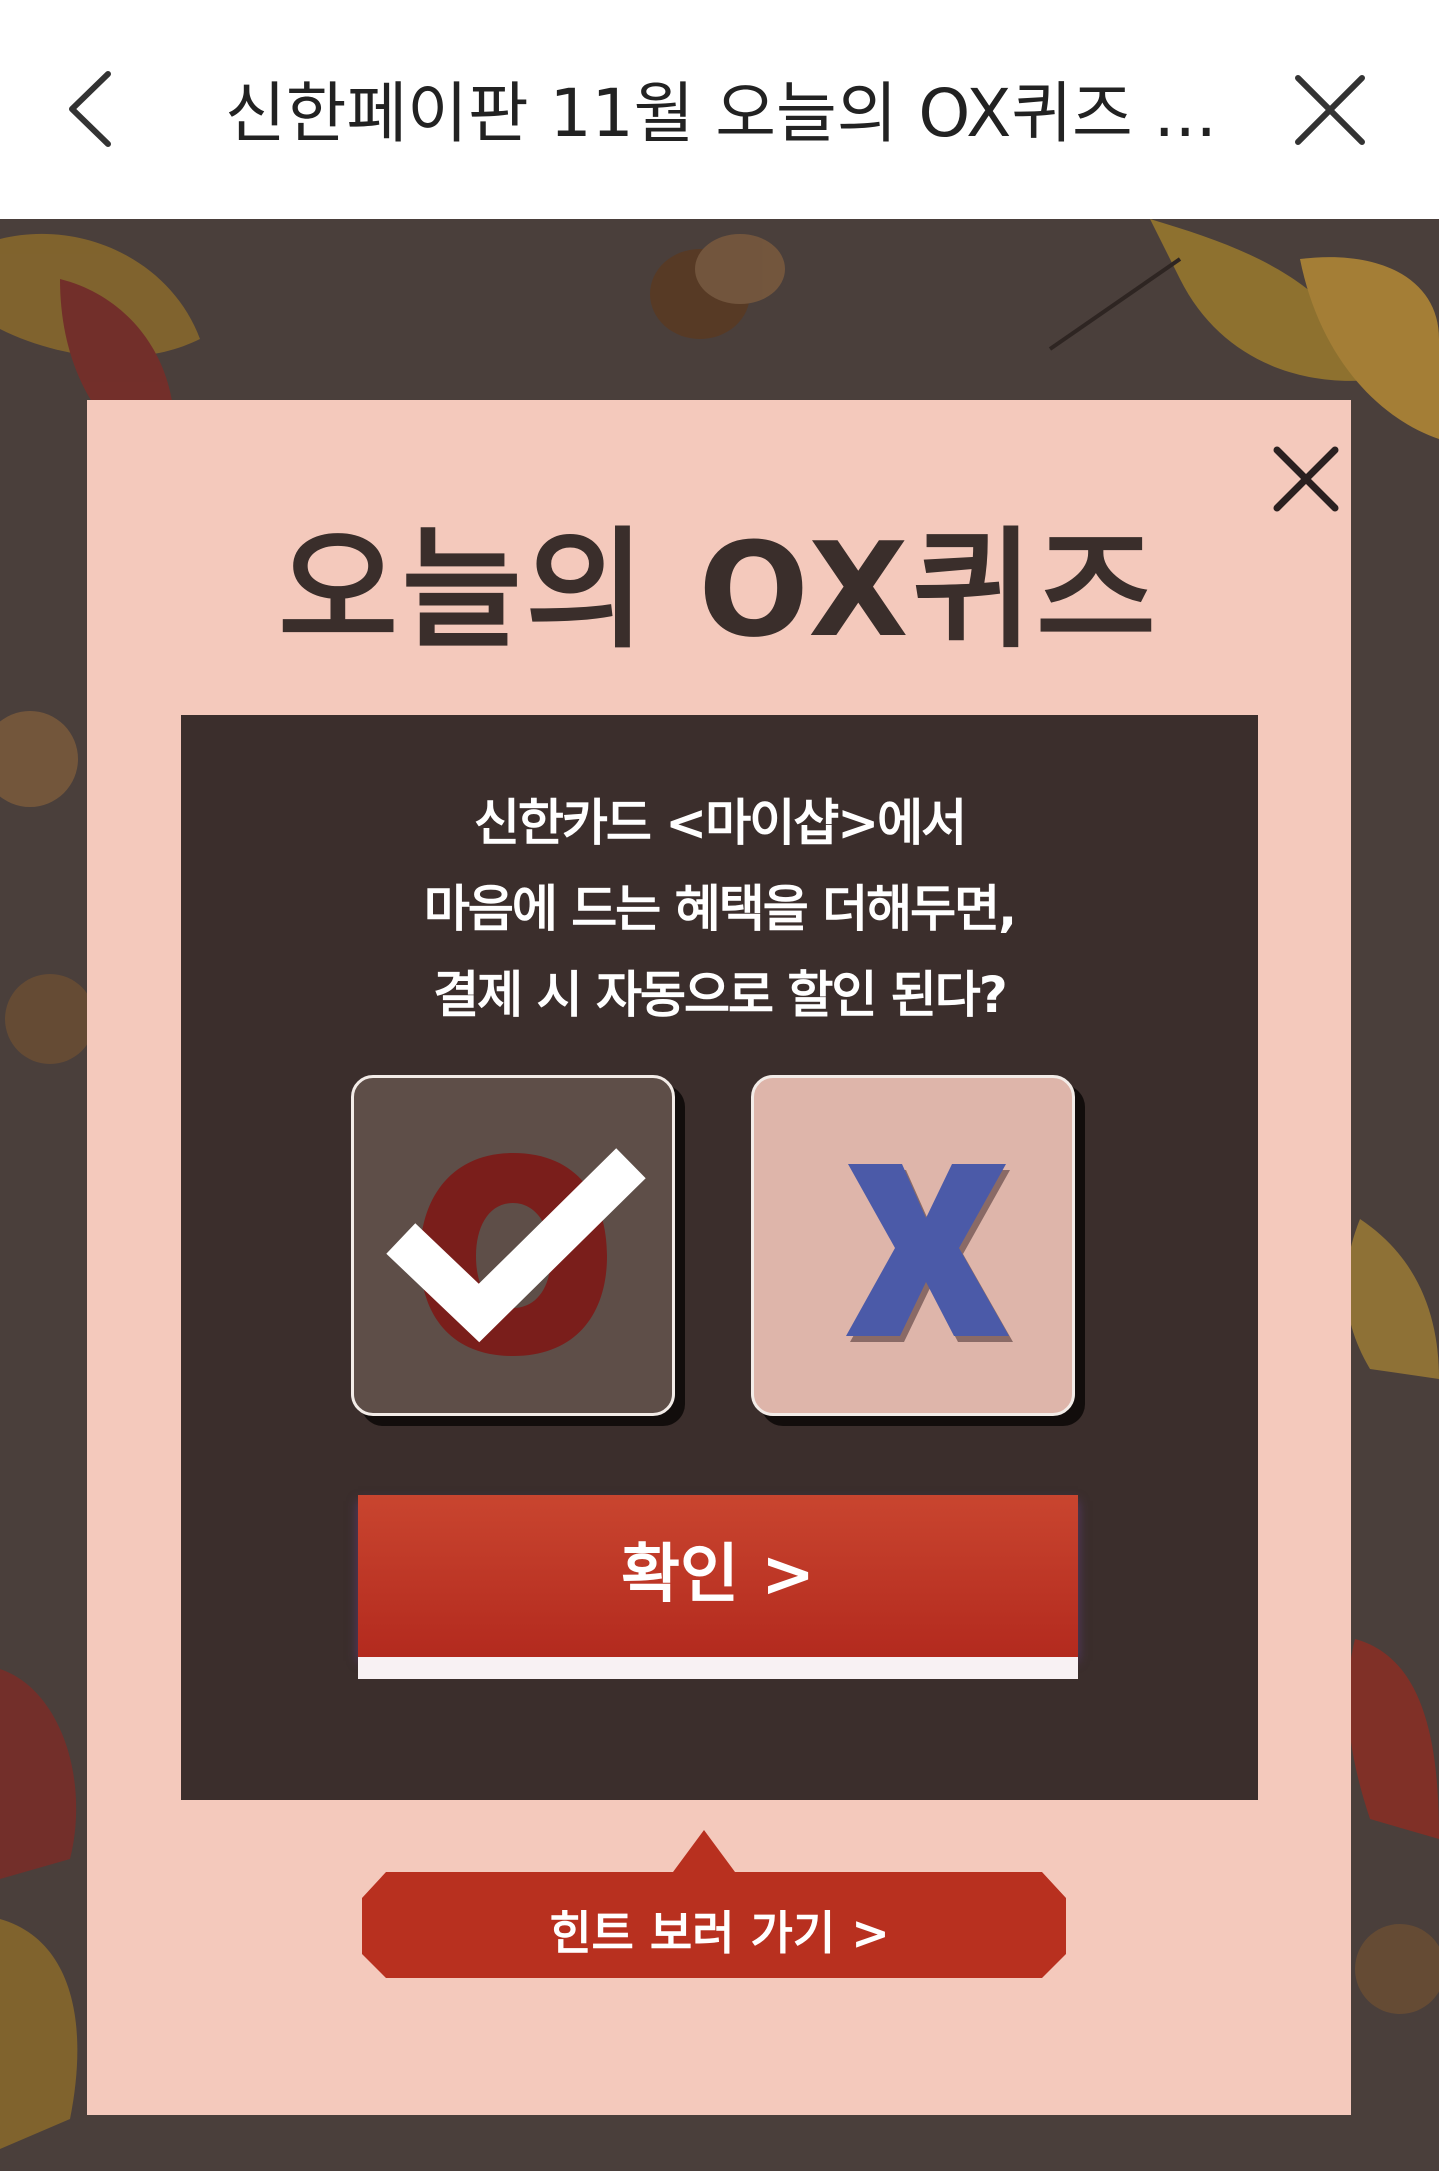  Describe the element at coordinates (513, 1245) in the screenshot. I see `answer-o-button` at that location.